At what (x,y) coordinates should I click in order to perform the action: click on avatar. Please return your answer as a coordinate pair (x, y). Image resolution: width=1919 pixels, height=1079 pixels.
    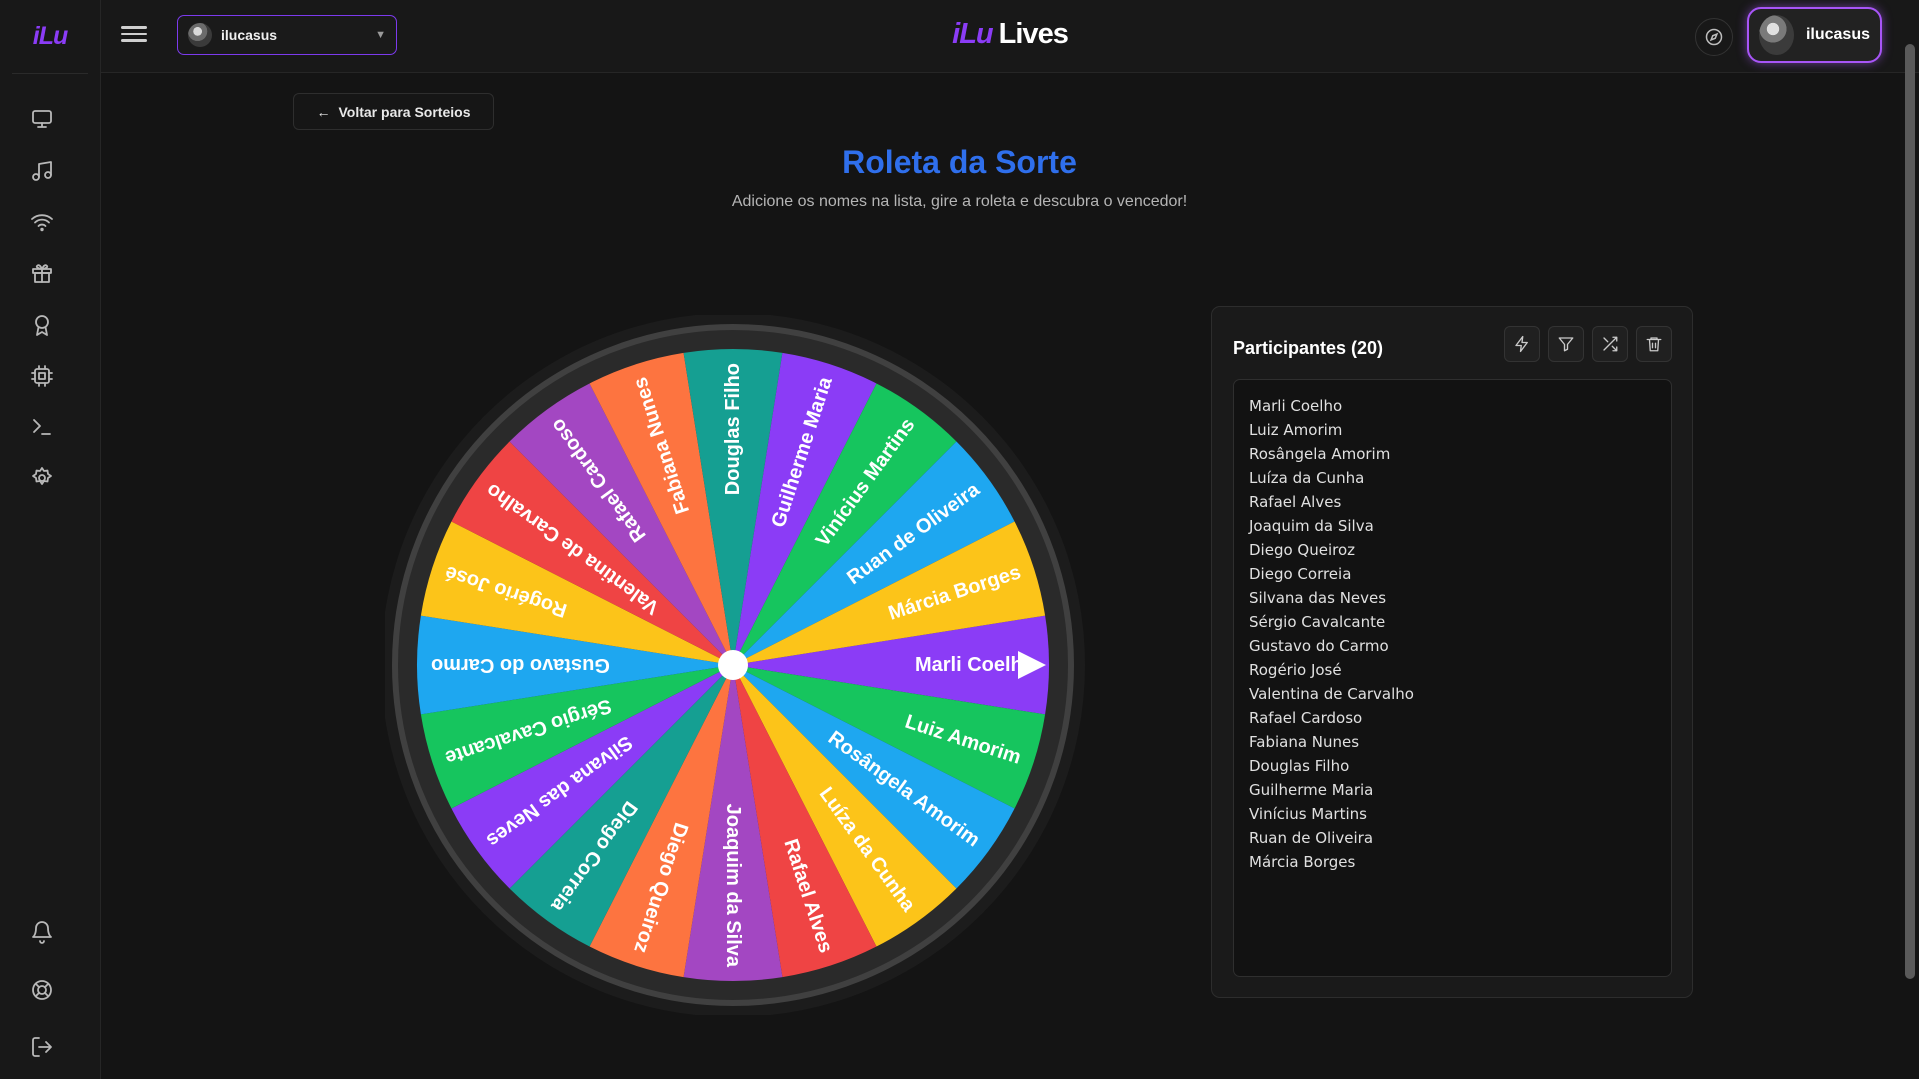
    Looking at the image, I should click on (1776, 35).